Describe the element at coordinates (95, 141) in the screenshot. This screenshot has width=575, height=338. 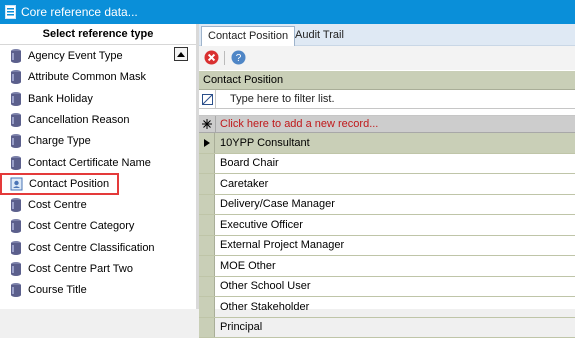
I see `reference-type-item: Charge Type` at that location.